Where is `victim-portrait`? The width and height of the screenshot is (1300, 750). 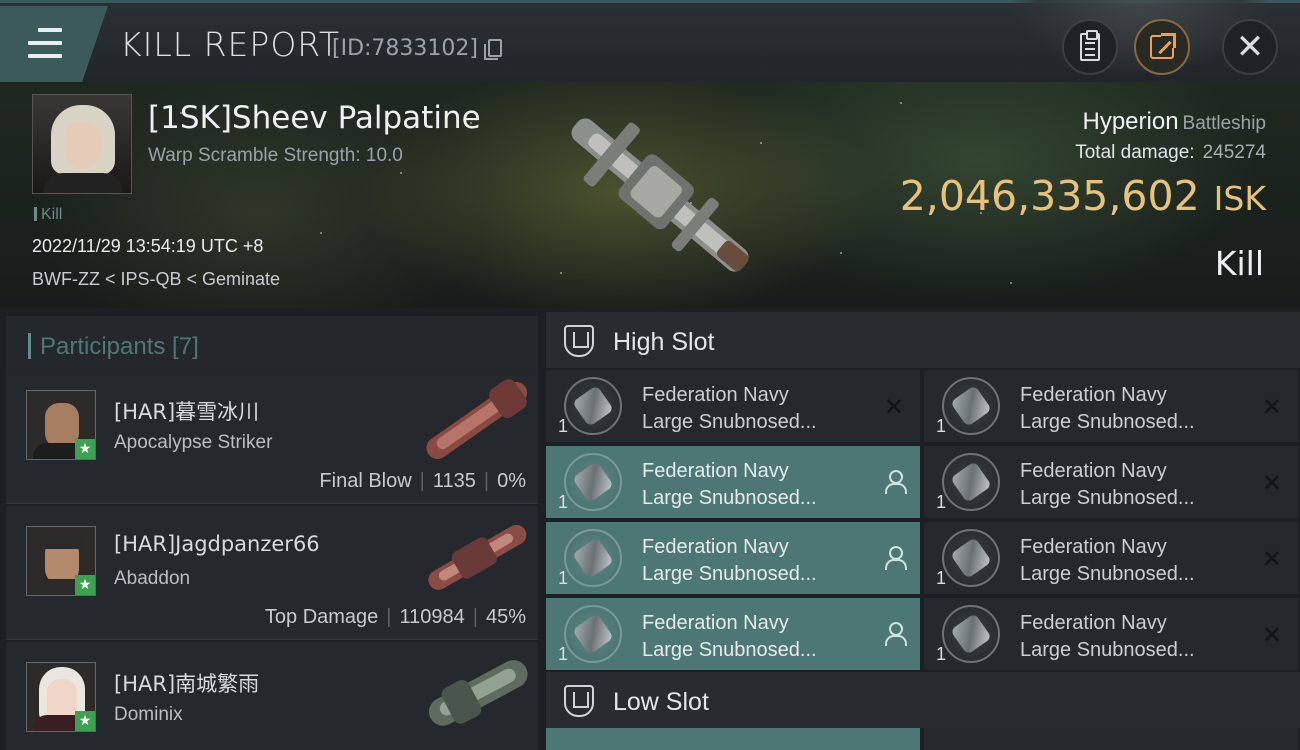
victim-portrait is located at coordinates (82, 144).